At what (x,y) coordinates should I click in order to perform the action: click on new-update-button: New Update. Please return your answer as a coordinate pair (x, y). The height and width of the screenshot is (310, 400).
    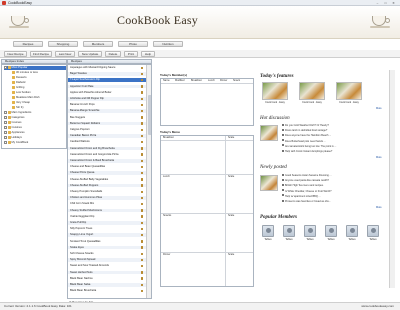
    Looking at the image, I should click on (90, 54).